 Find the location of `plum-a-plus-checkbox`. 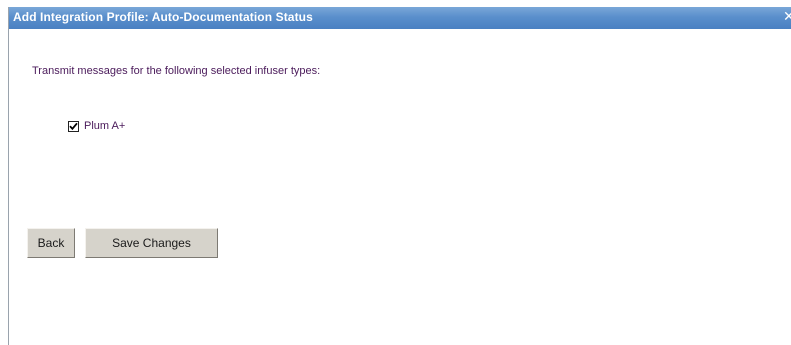

plum-a-plus-checkbox is located at coordinates (73, 126).